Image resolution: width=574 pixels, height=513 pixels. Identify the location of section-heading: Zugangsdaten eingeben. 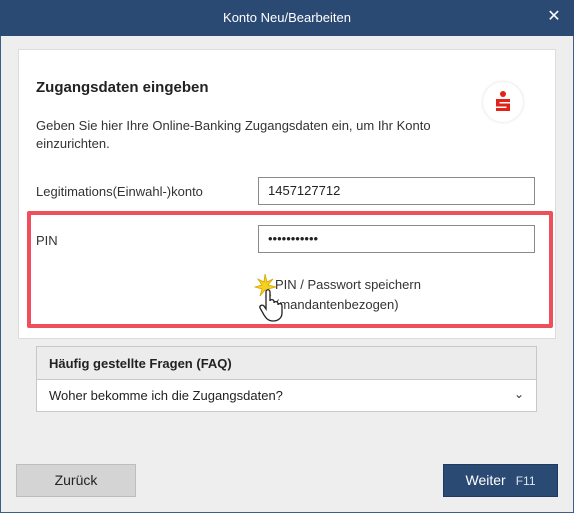
(122, 87).